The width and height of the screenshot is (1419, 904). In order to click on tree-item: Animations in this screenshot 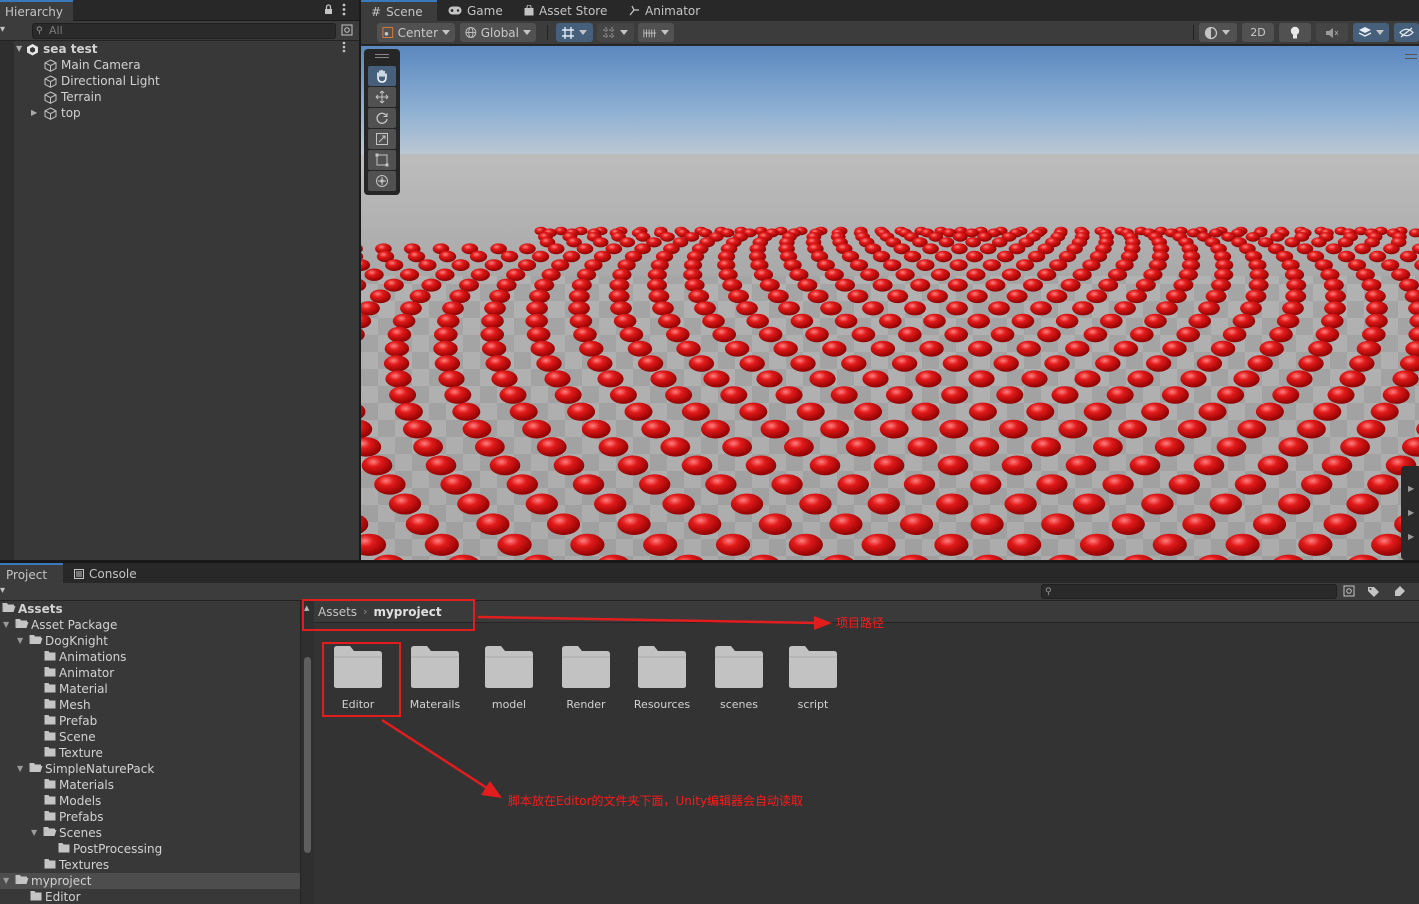, I will do `click(150, 657)`.